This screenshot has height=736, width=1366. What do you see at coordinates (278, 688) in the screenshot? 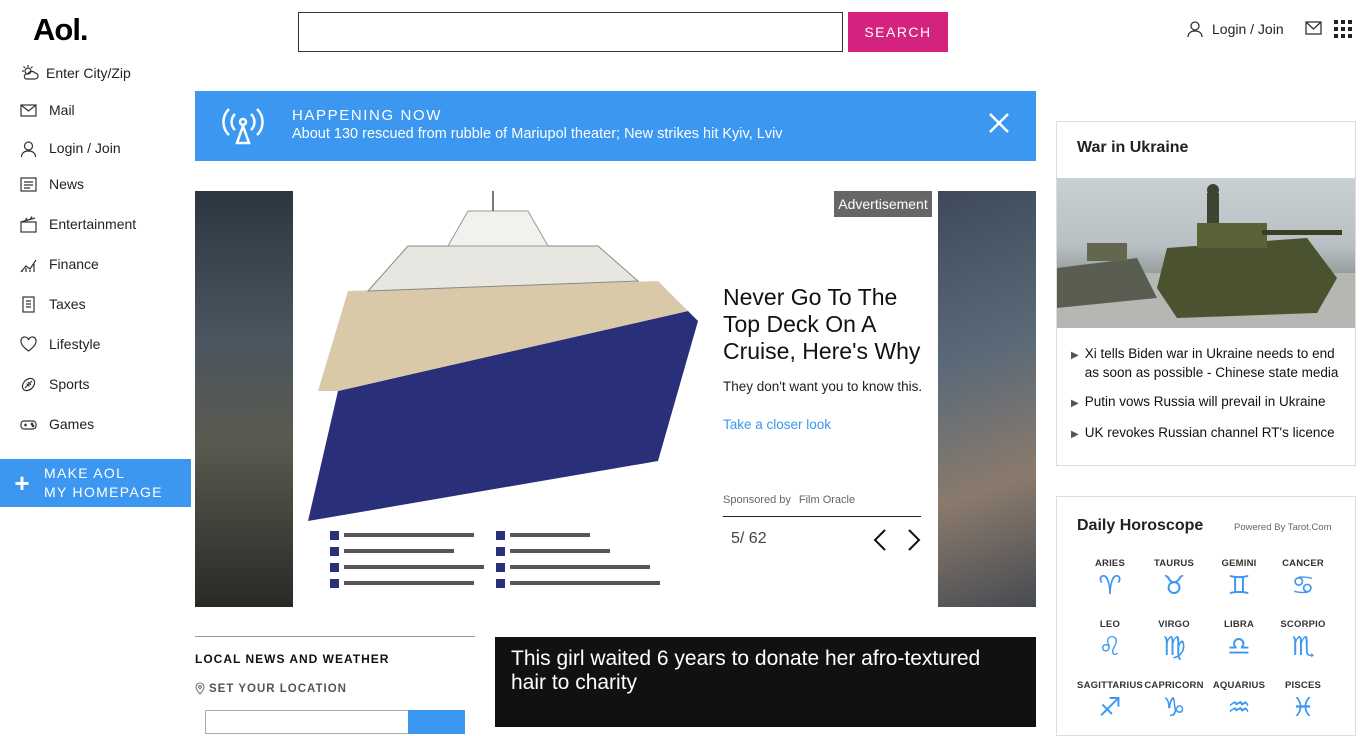
I see `set-location-label: SET YOUR LOCATION` at bounding box center [278, 688].